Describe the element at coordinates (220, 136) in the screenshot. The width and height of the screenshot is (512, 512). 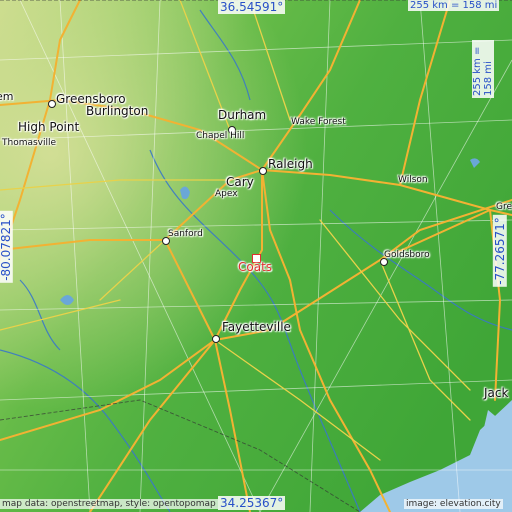
I see `label-chapel-hill: Chapel Hill` at that location.